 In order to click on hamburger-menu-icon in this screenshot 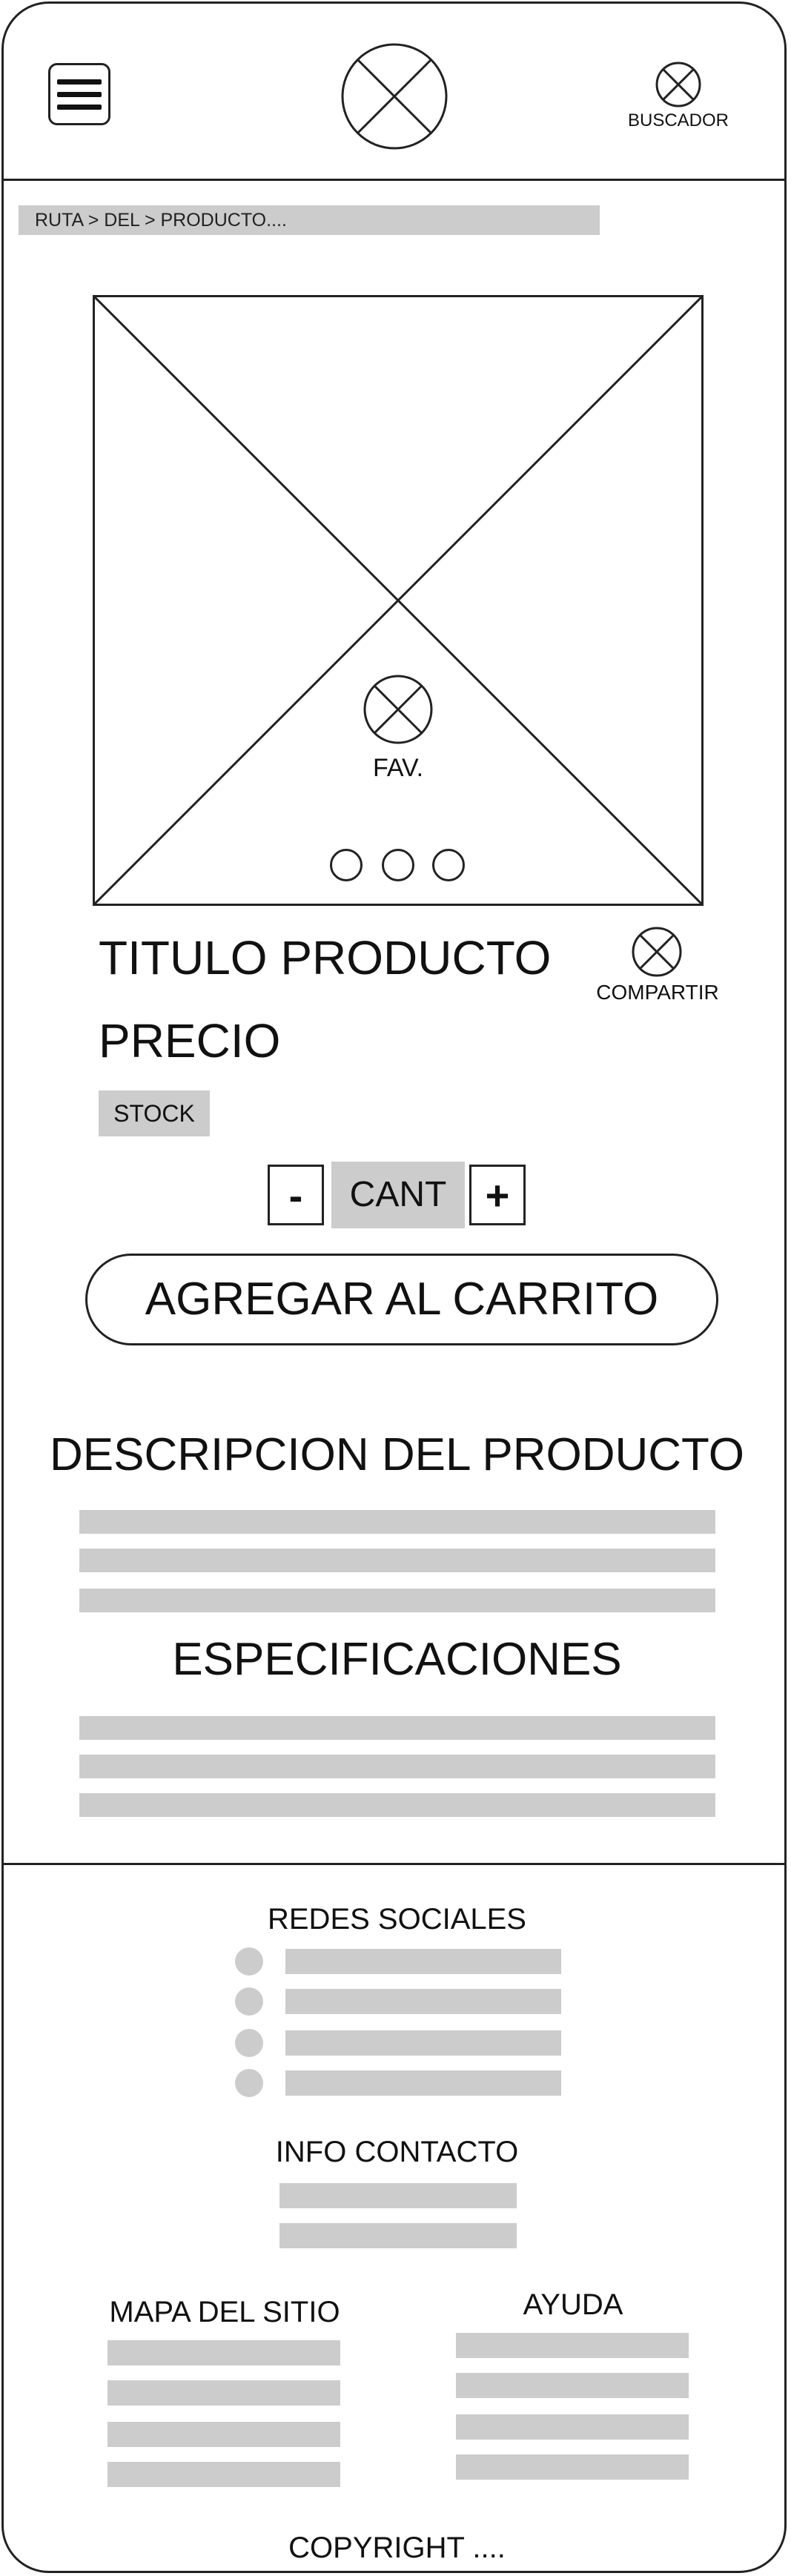, I will do `click(79, 94)`.